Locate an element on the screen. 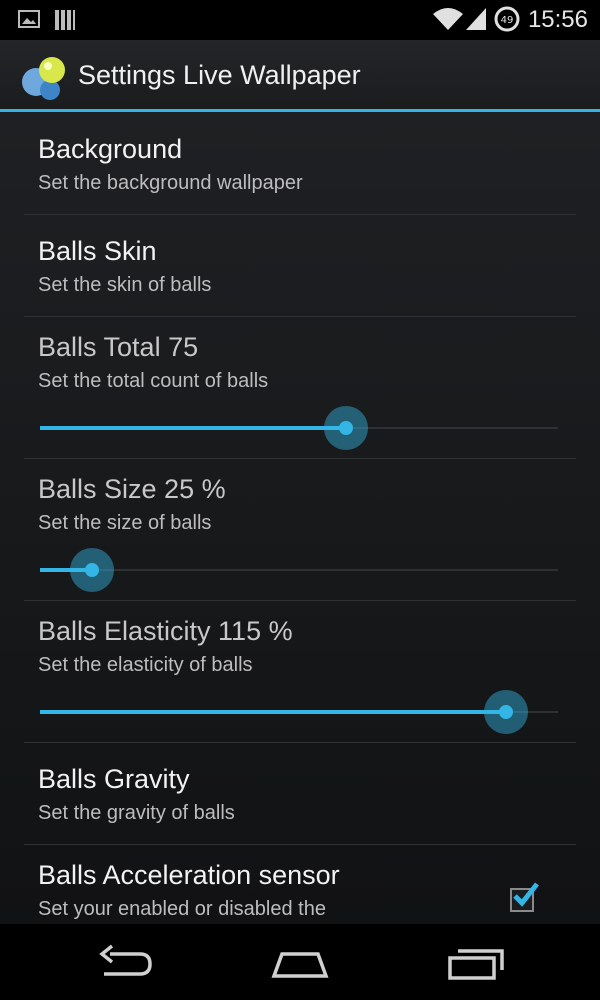 The height and width of the screenshot is (1000, 600). pref-summary: Set the background wallpaper is located at coordinates (170, 183).